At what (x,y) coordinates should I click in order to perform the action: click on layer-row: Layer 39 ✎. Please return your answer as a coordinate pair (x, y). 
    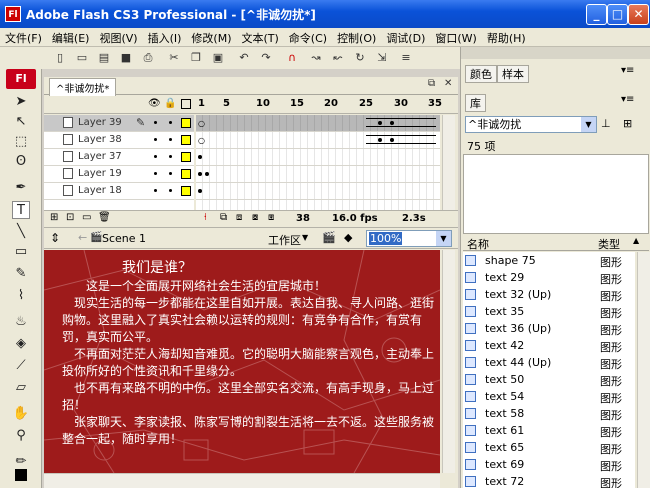
    Looking at the image, I should click on (119, 123).